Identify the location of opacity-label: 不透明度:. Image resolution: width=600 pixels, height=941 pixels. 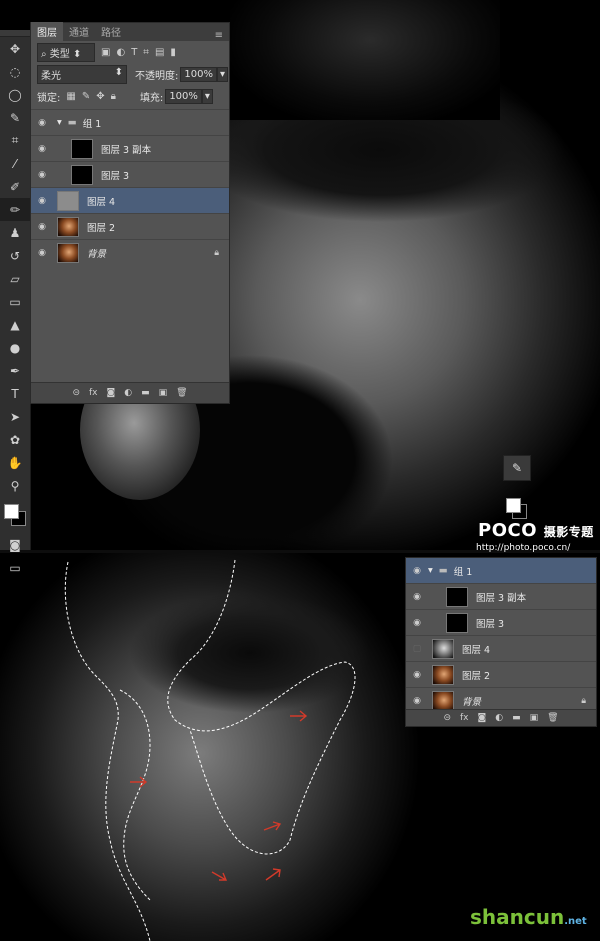
(157, 76).